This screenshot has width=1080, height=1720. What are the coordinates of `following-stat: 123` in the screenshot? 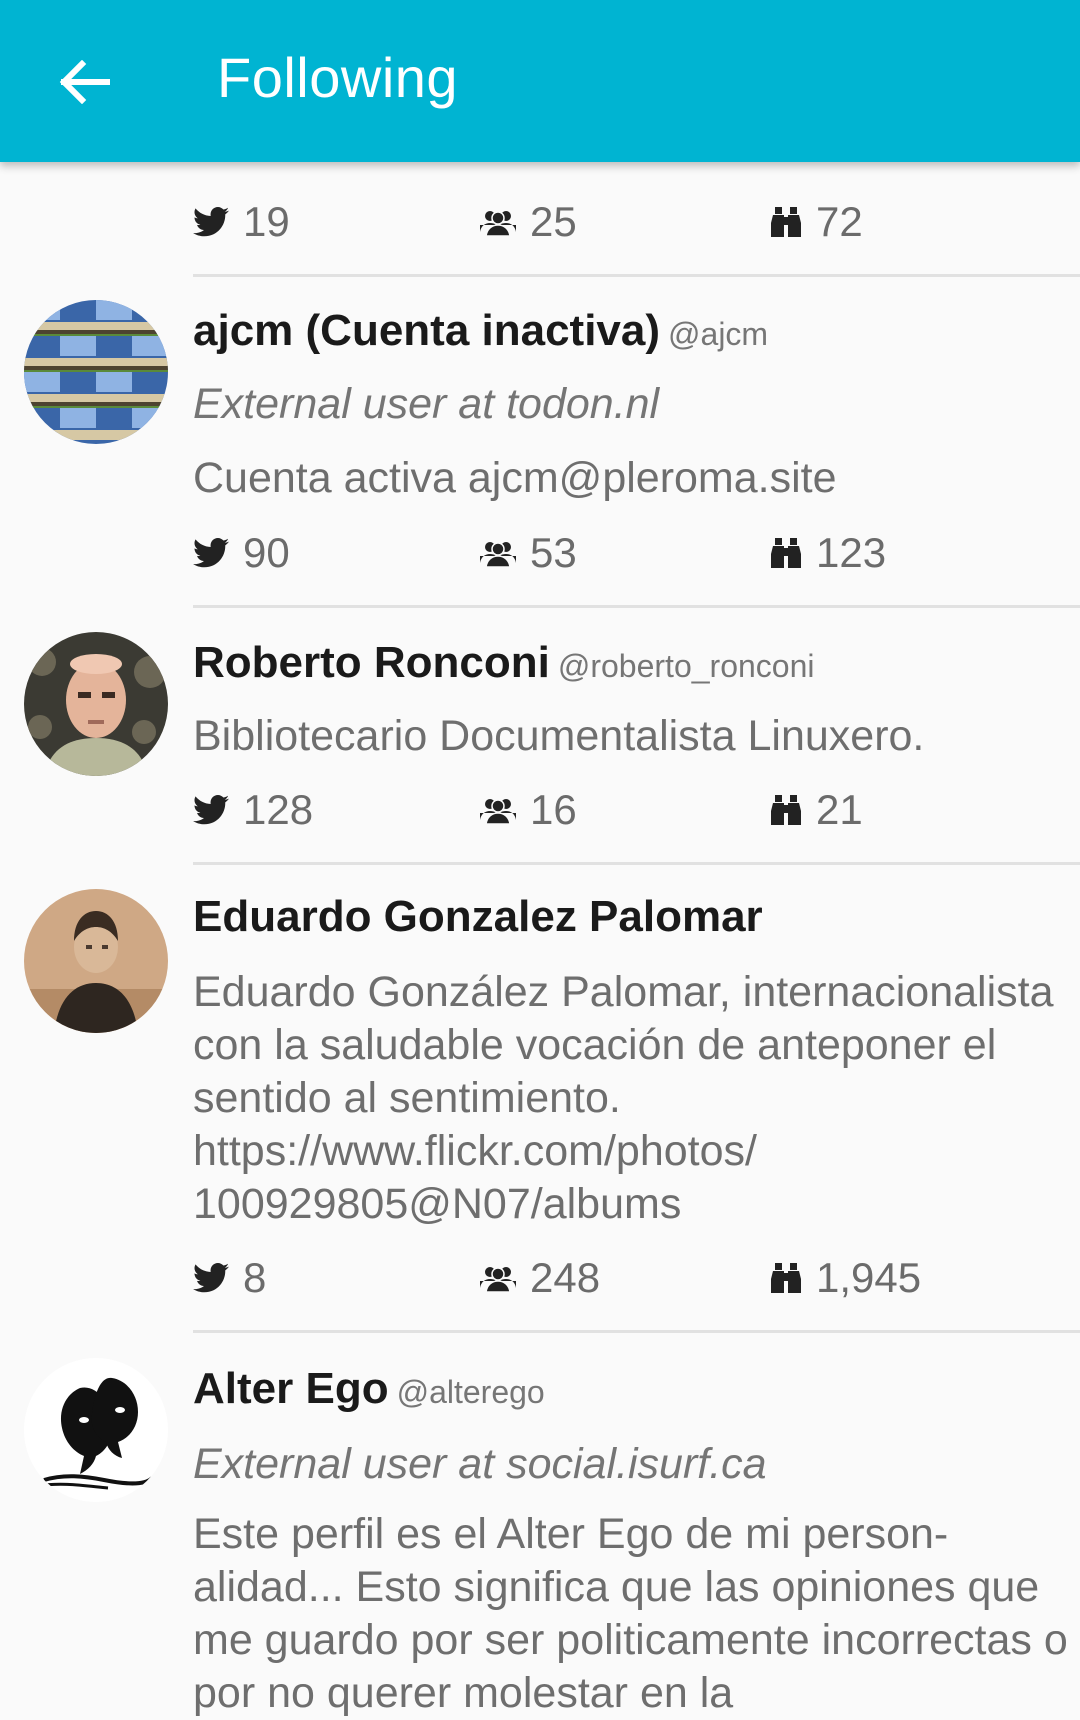 It's located at (828, 553).